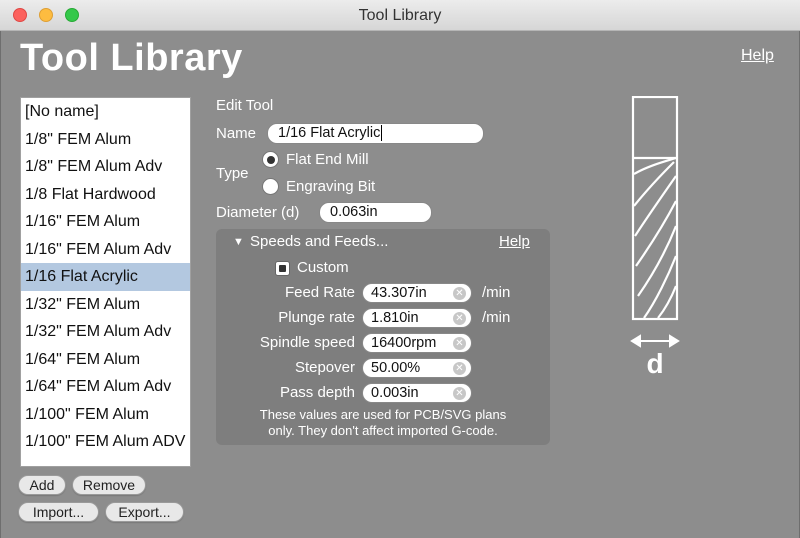 The width and height of the screenshot is (800, 538). Describe the element at coordinates (317, 392) in the screenshot. I see `pass-depth-label: Pass depth` at that location.